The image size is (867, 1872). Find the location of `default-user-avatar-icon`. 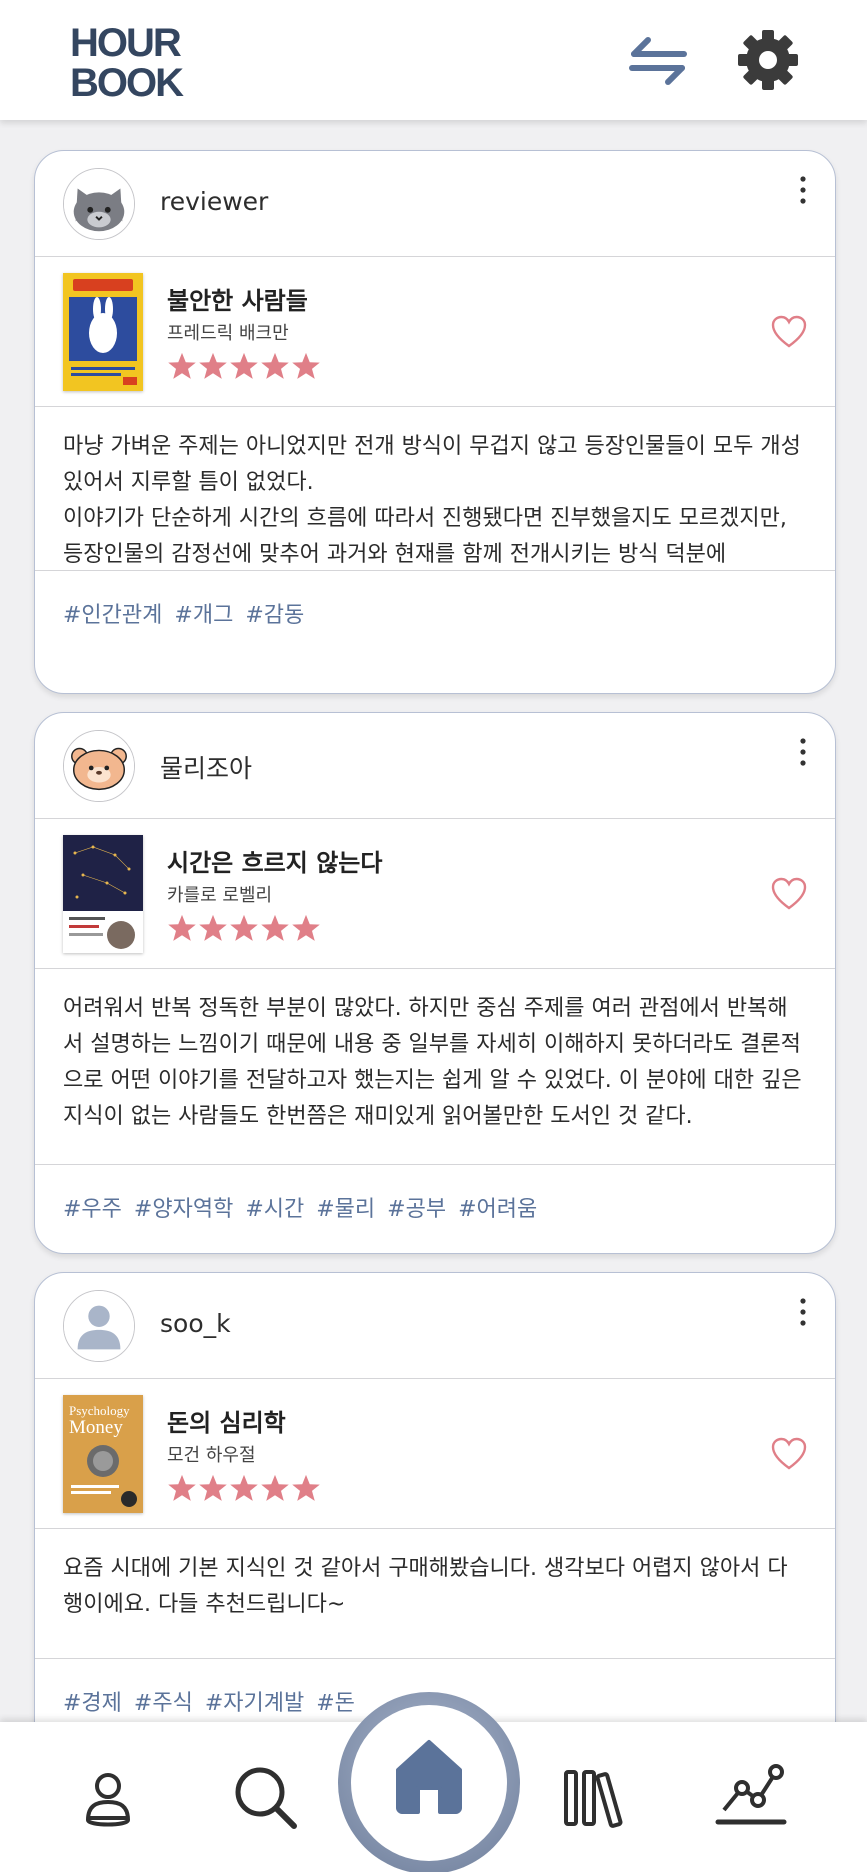

default-user-avatar-icon is located at coordinates (99, 1326).